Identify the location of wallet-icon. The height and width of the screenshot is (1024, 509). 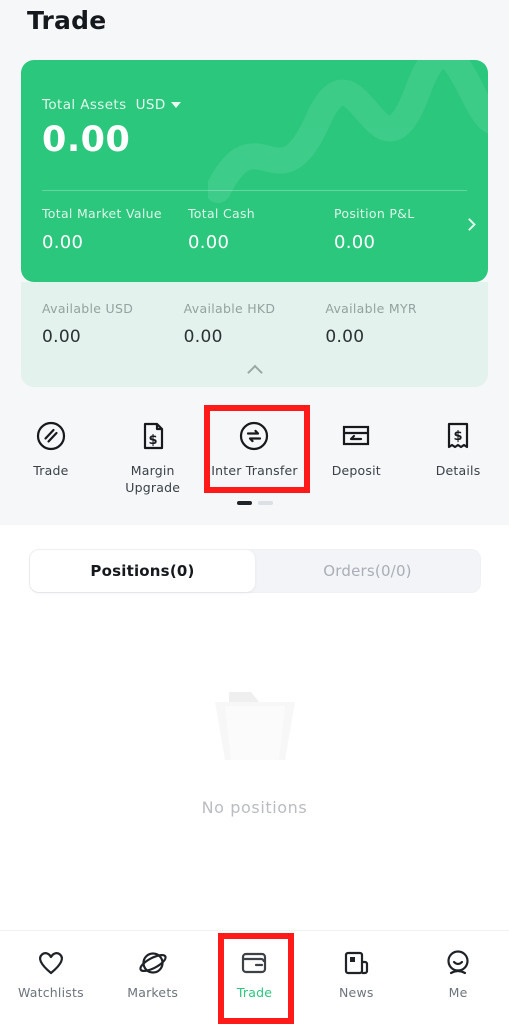
(254, 960).